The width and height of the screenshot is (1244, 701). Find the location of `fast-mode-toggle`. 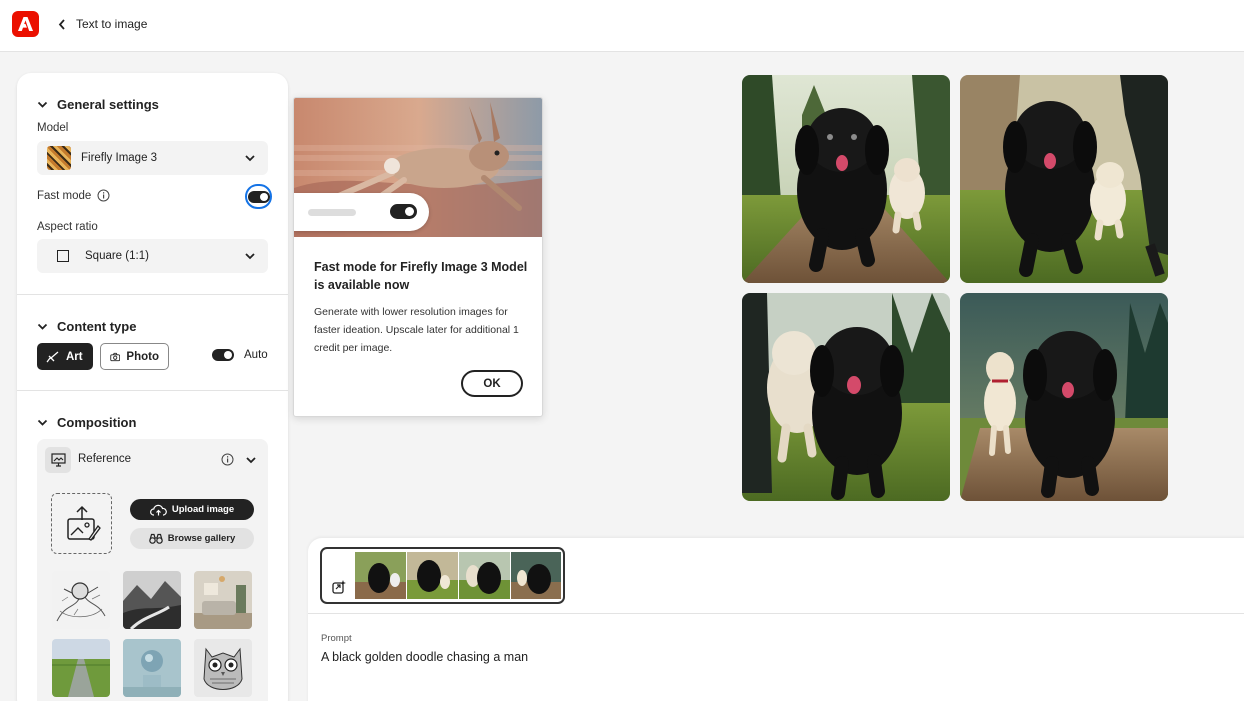

fast-mode-toggle is located at coordinates (258, 196).